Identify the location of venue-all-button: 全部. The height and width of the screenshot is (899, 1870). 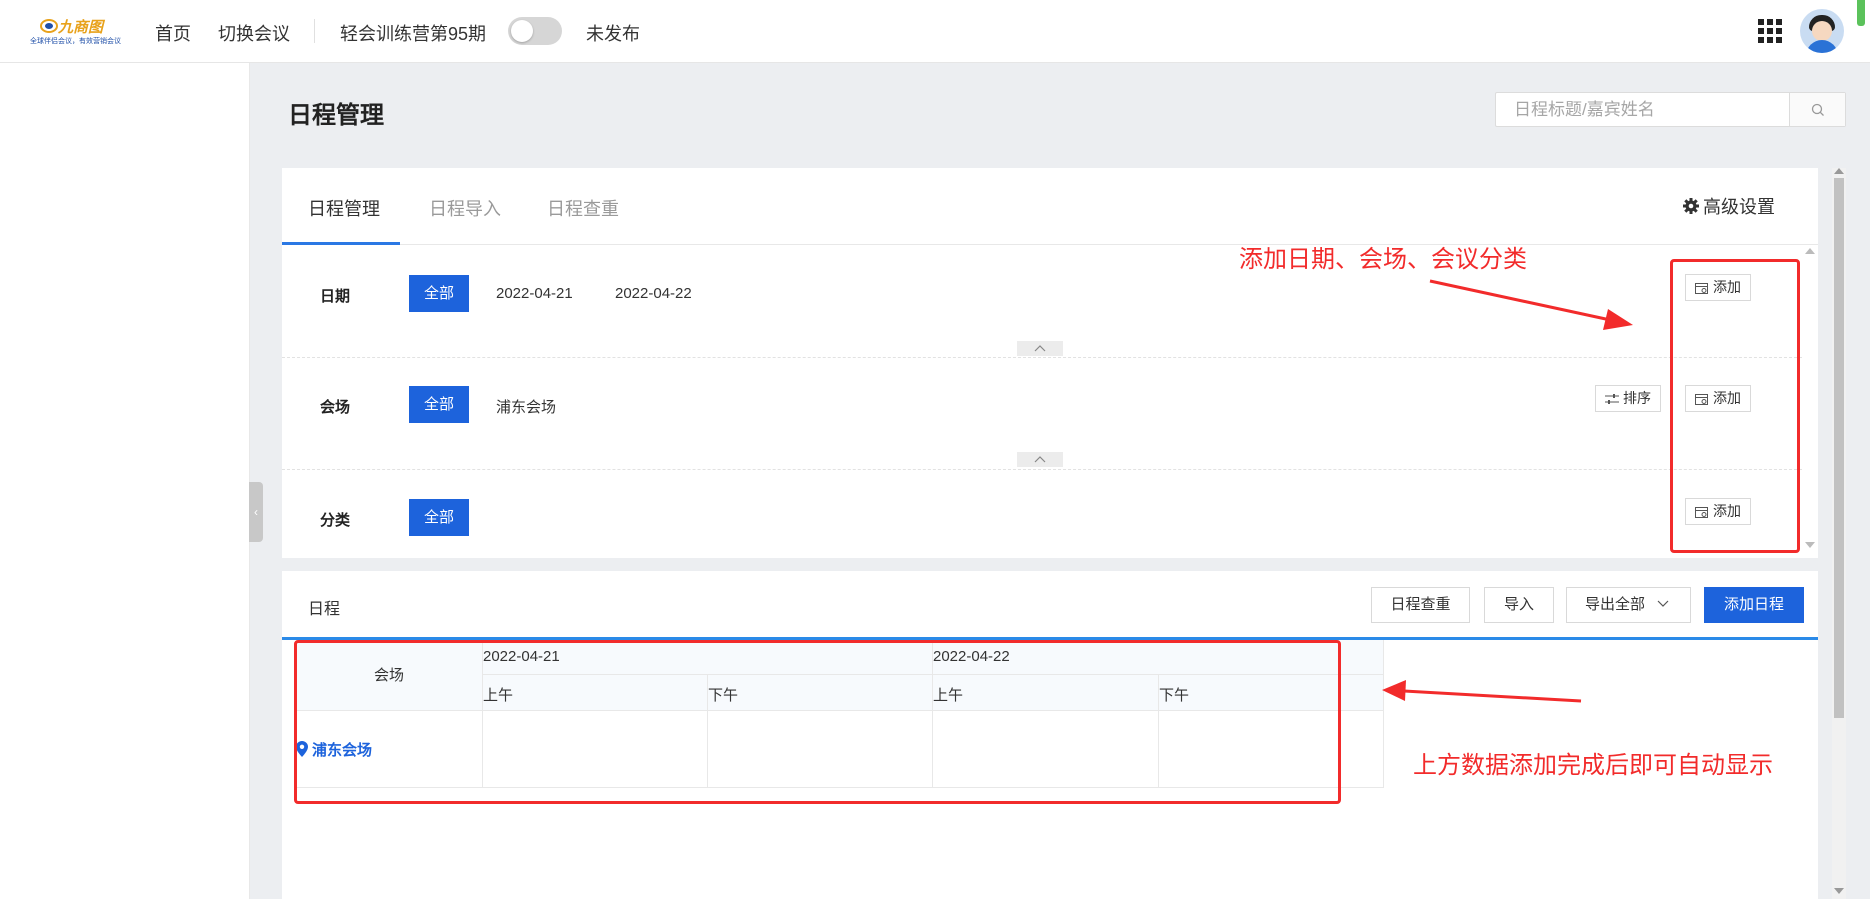
(439, 404).